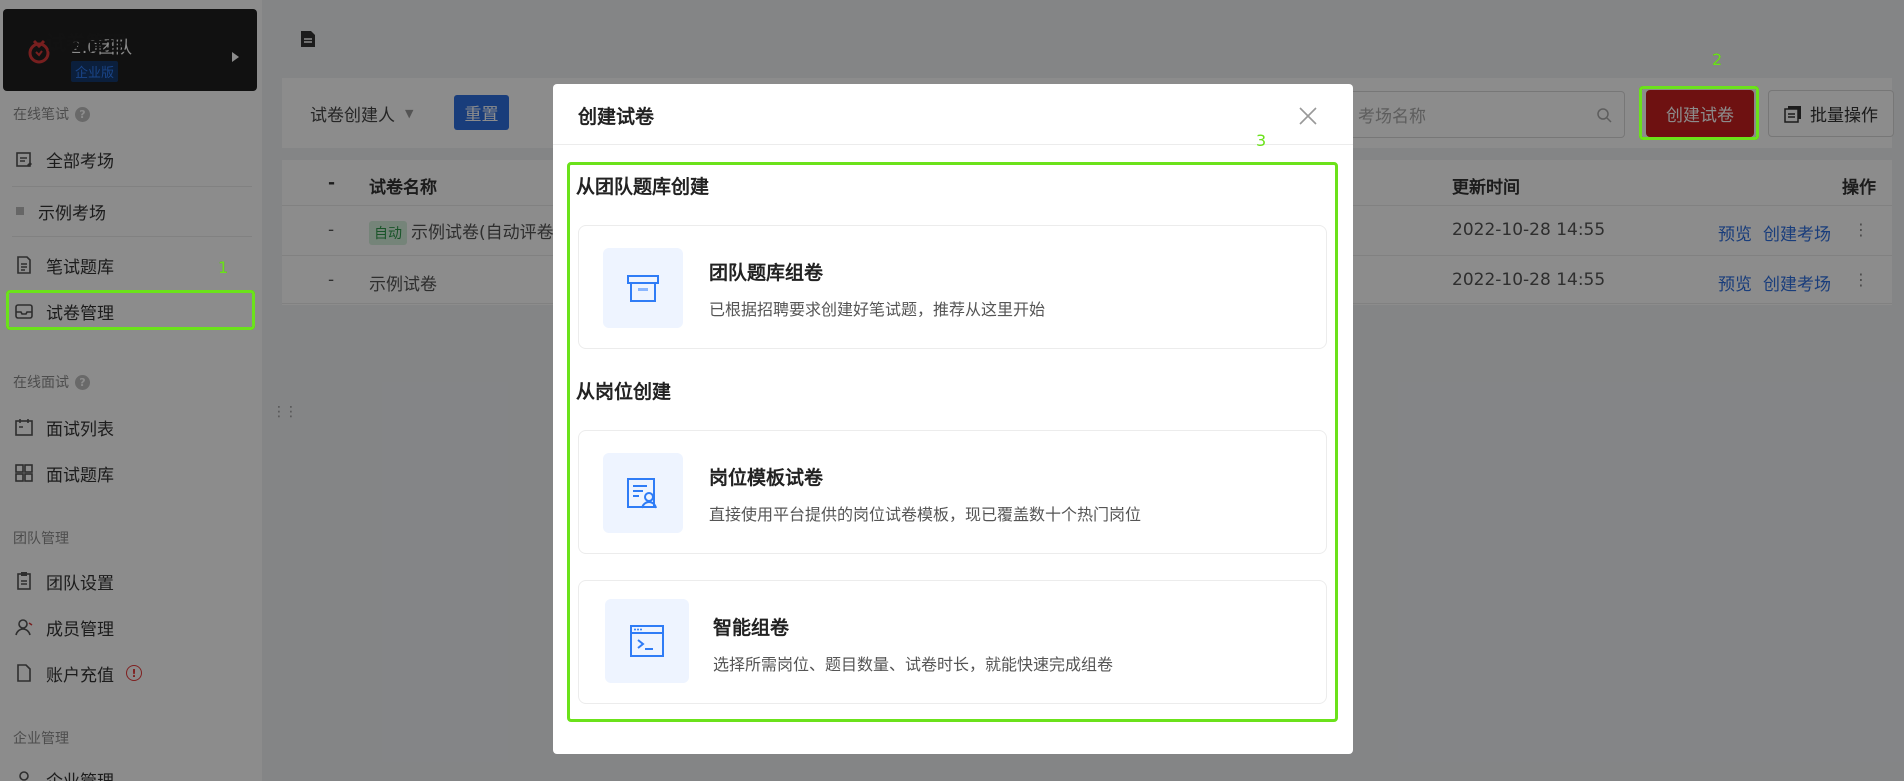 This screenshot has width=1904, height=781. What do you see at coordinates (952, 642) in the screenshot?
I see `card-smart-compose: 智能组卷 选择所需岗位、题目数量、试卷时长，就能快速完成组卷` at bounding box center [952, 642].